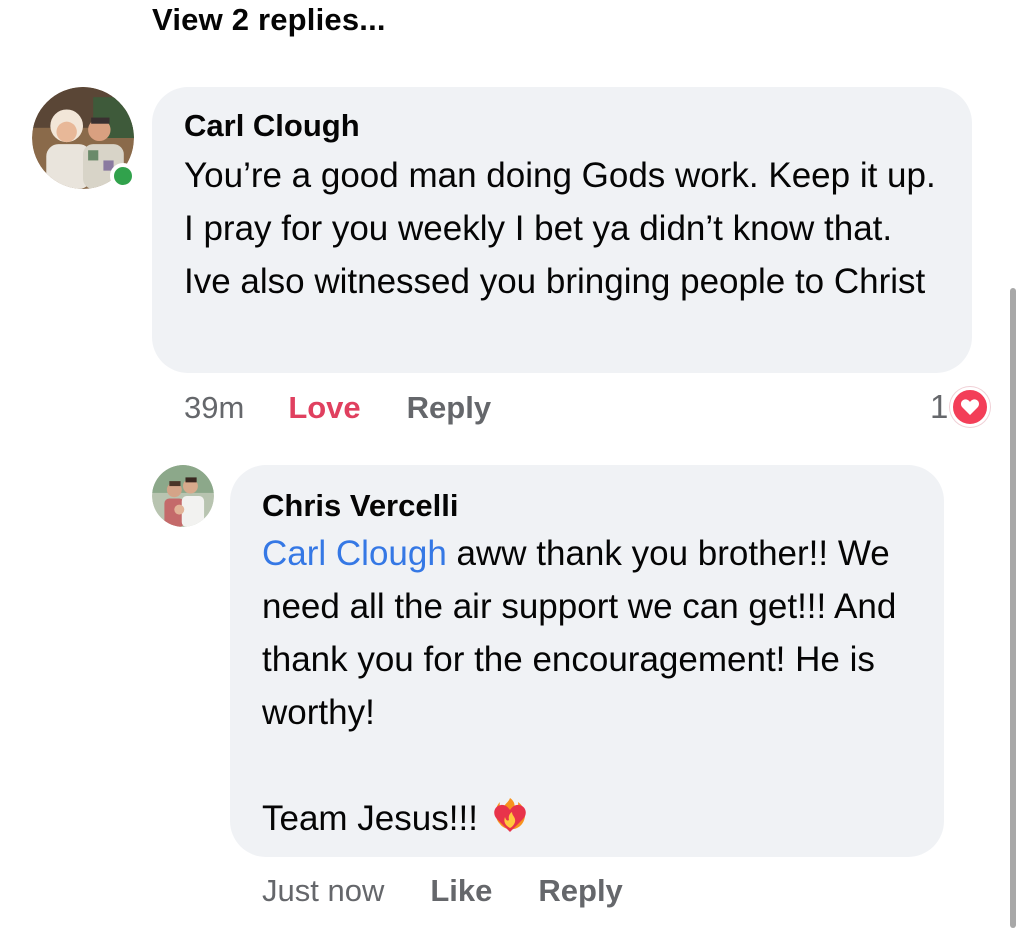  I want to click on comment-author-name: Carl Clough, so click(563, 126).